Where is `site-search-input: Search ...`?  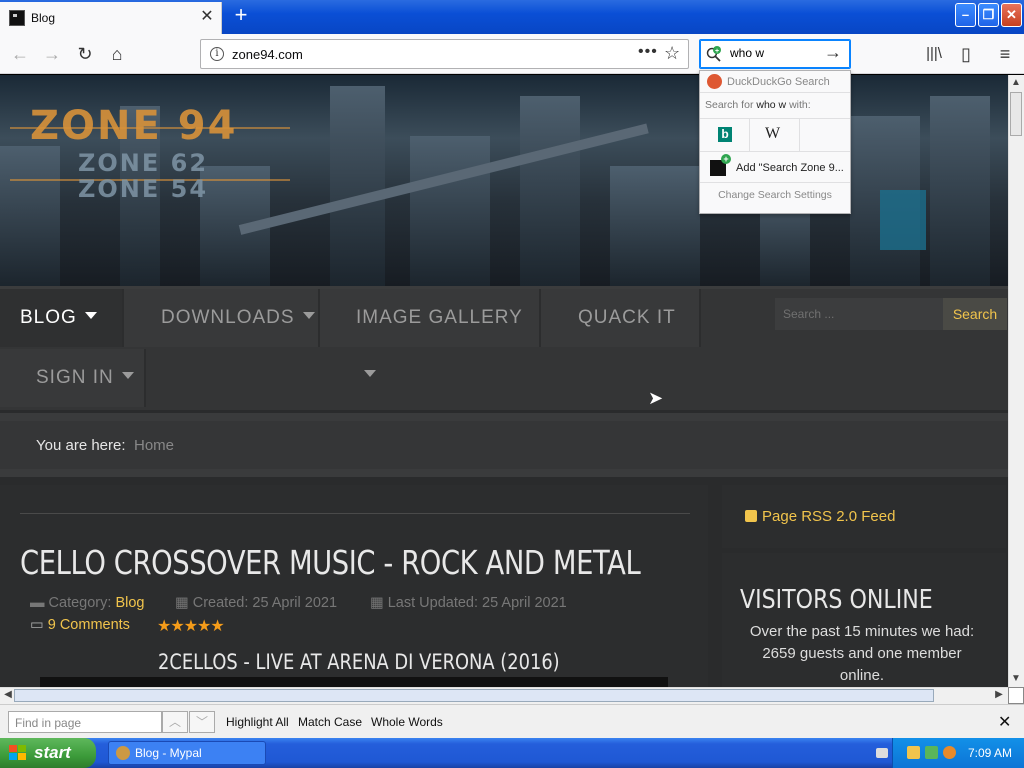
site-search-input: Search ... is located at coordinates (859, 314).